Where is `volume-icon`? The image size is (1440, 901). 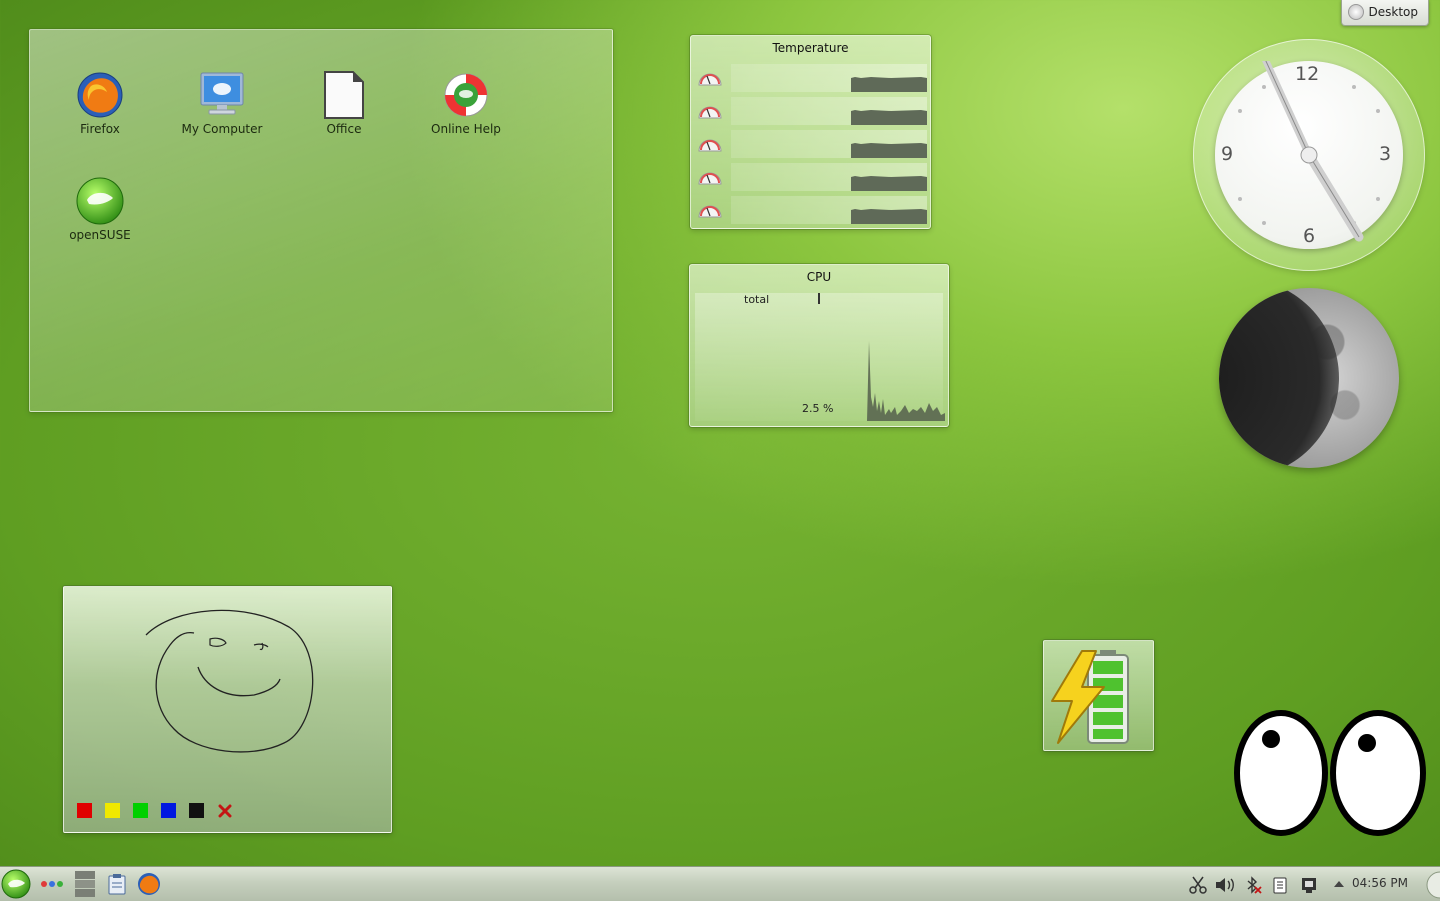 volume-icon is located at coordinates (1225, 885).